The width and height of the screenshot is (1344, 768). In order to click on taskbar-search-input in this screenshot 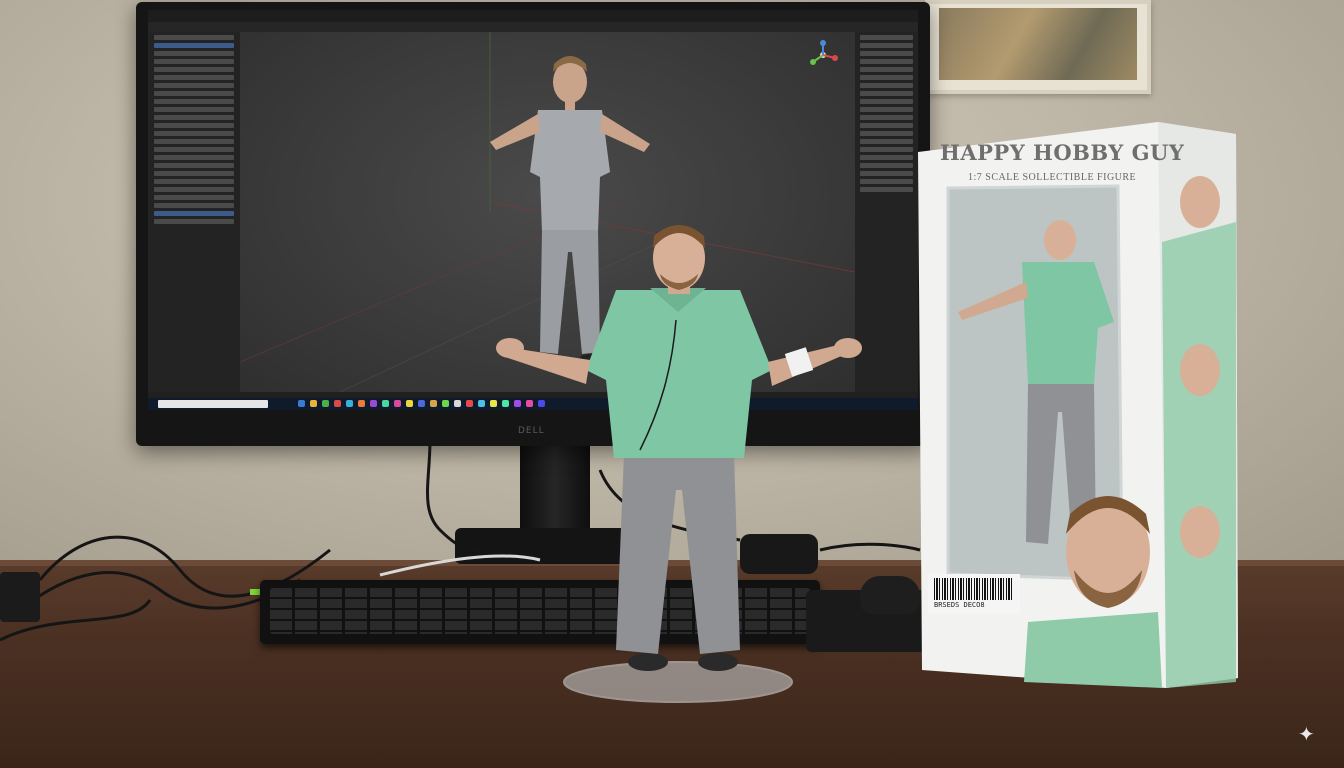, I will do `click(213, 404)`.